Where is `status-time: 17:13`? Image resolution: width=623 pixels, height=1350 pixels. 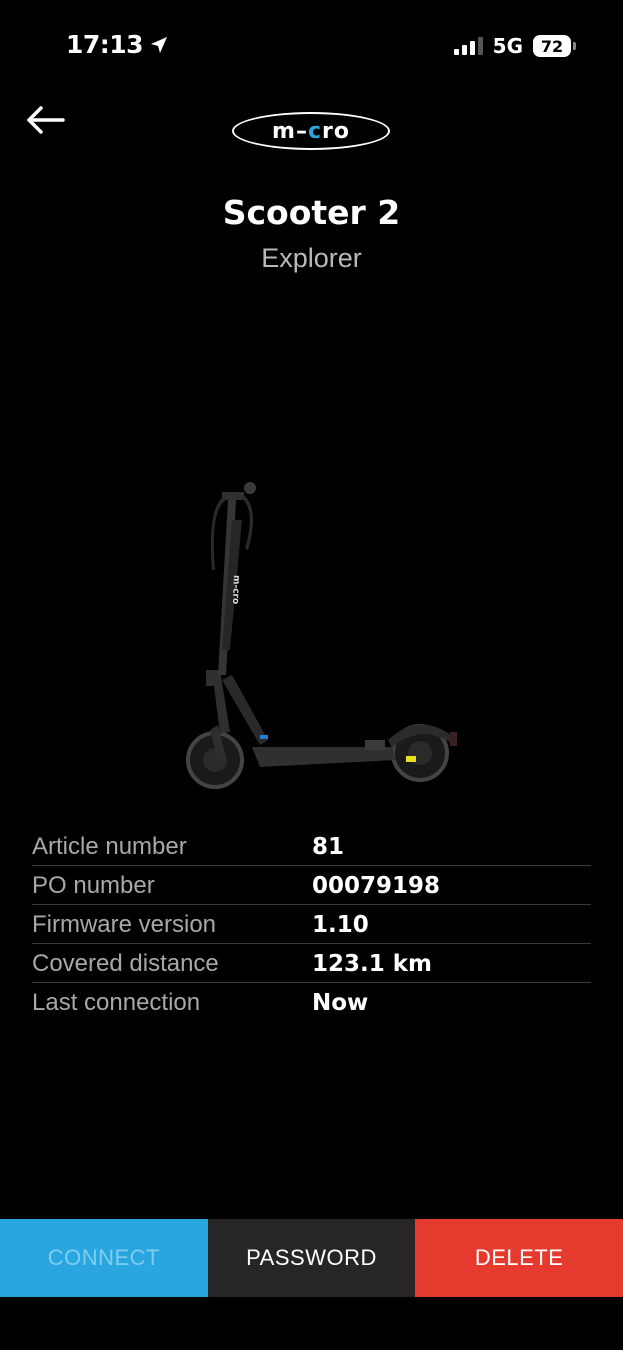 status-time: 17:13 is located at coordinates (117, 44).